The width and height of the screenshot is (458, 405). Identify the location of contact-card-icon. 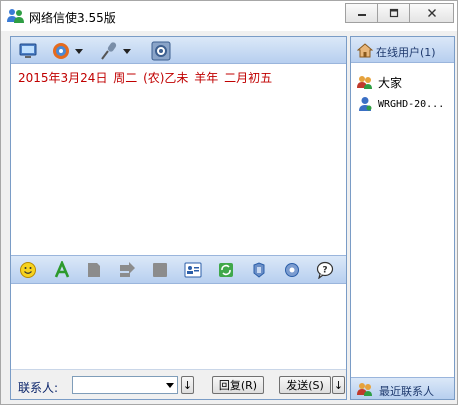
(193, 270).